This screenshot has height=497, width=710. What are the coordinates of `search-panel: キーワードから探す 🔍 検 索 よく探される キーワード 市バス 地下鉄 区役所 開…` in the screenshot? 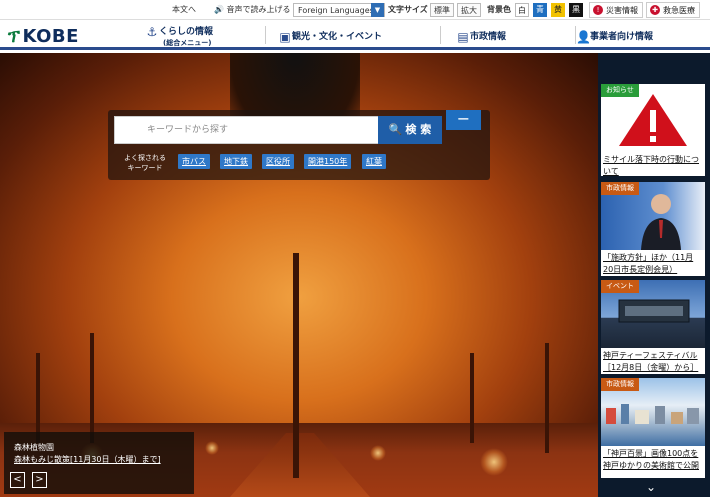 It's located at (299, 145).